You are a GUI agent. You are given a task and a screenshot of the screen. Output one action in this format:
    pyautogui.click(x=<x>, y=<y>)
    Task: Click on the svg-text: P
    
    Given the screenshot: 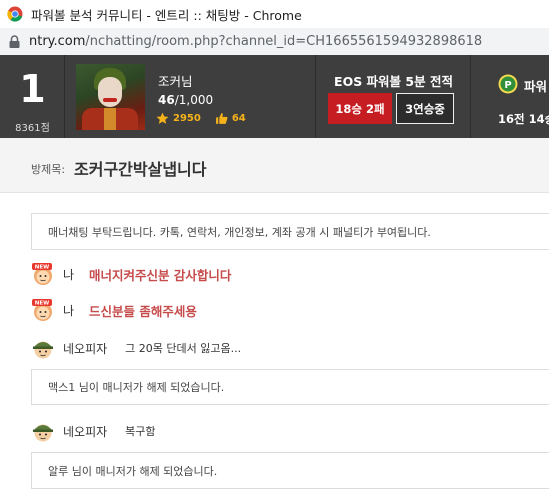 What is the action you would take?
    pyautogui.click(x=507, y=85)
    